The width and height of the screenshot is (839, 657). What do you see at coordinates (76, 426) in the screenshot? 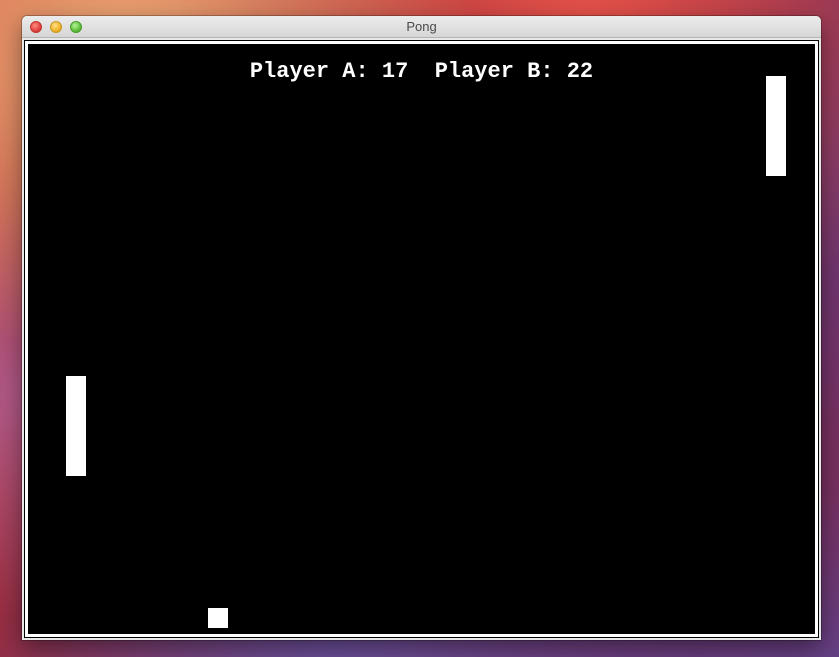
I see `paddle-player-a` at bounding box center [76, 426].